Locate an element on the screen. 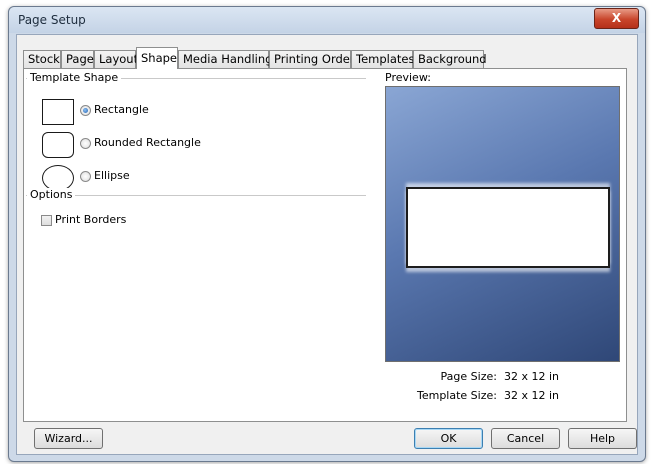 The width and height of the screenshot is (652, 464). tab-layout: Layout is located at coordinates (116, 59).